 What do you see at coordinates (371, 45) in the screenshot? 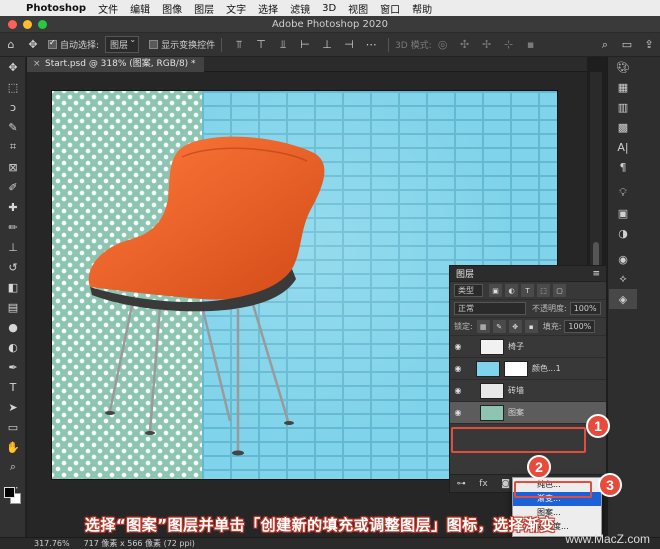
I see `more-options-icon: ⋯` at bounding box center [371, 45].